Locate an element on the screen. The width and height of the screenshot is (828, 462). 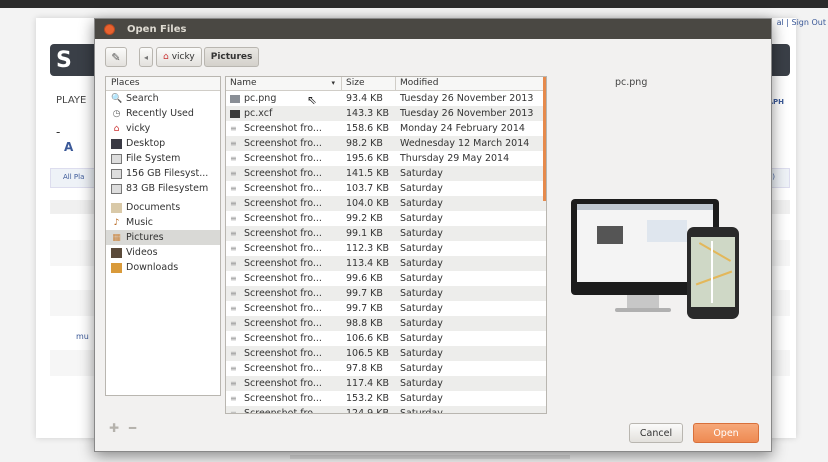
column-modified-header: Modified is located at coordinates (471, 83).